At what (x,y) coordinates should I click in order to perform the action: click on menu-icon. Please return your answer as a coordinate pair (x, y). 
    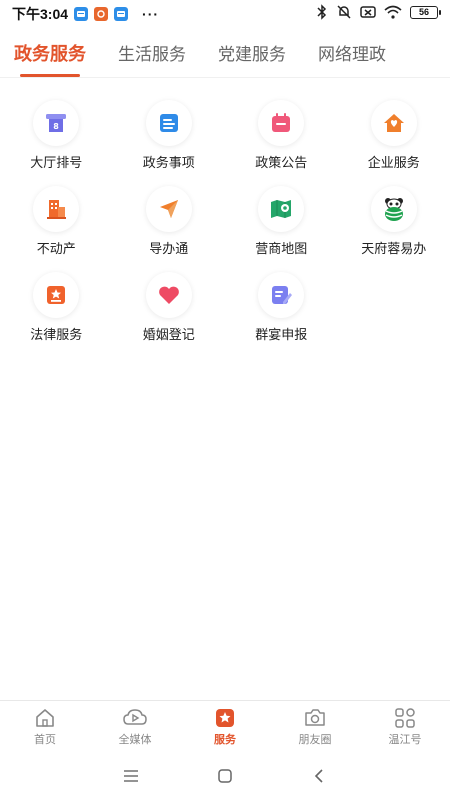
    Looking at the image, I should click on (131, 776).